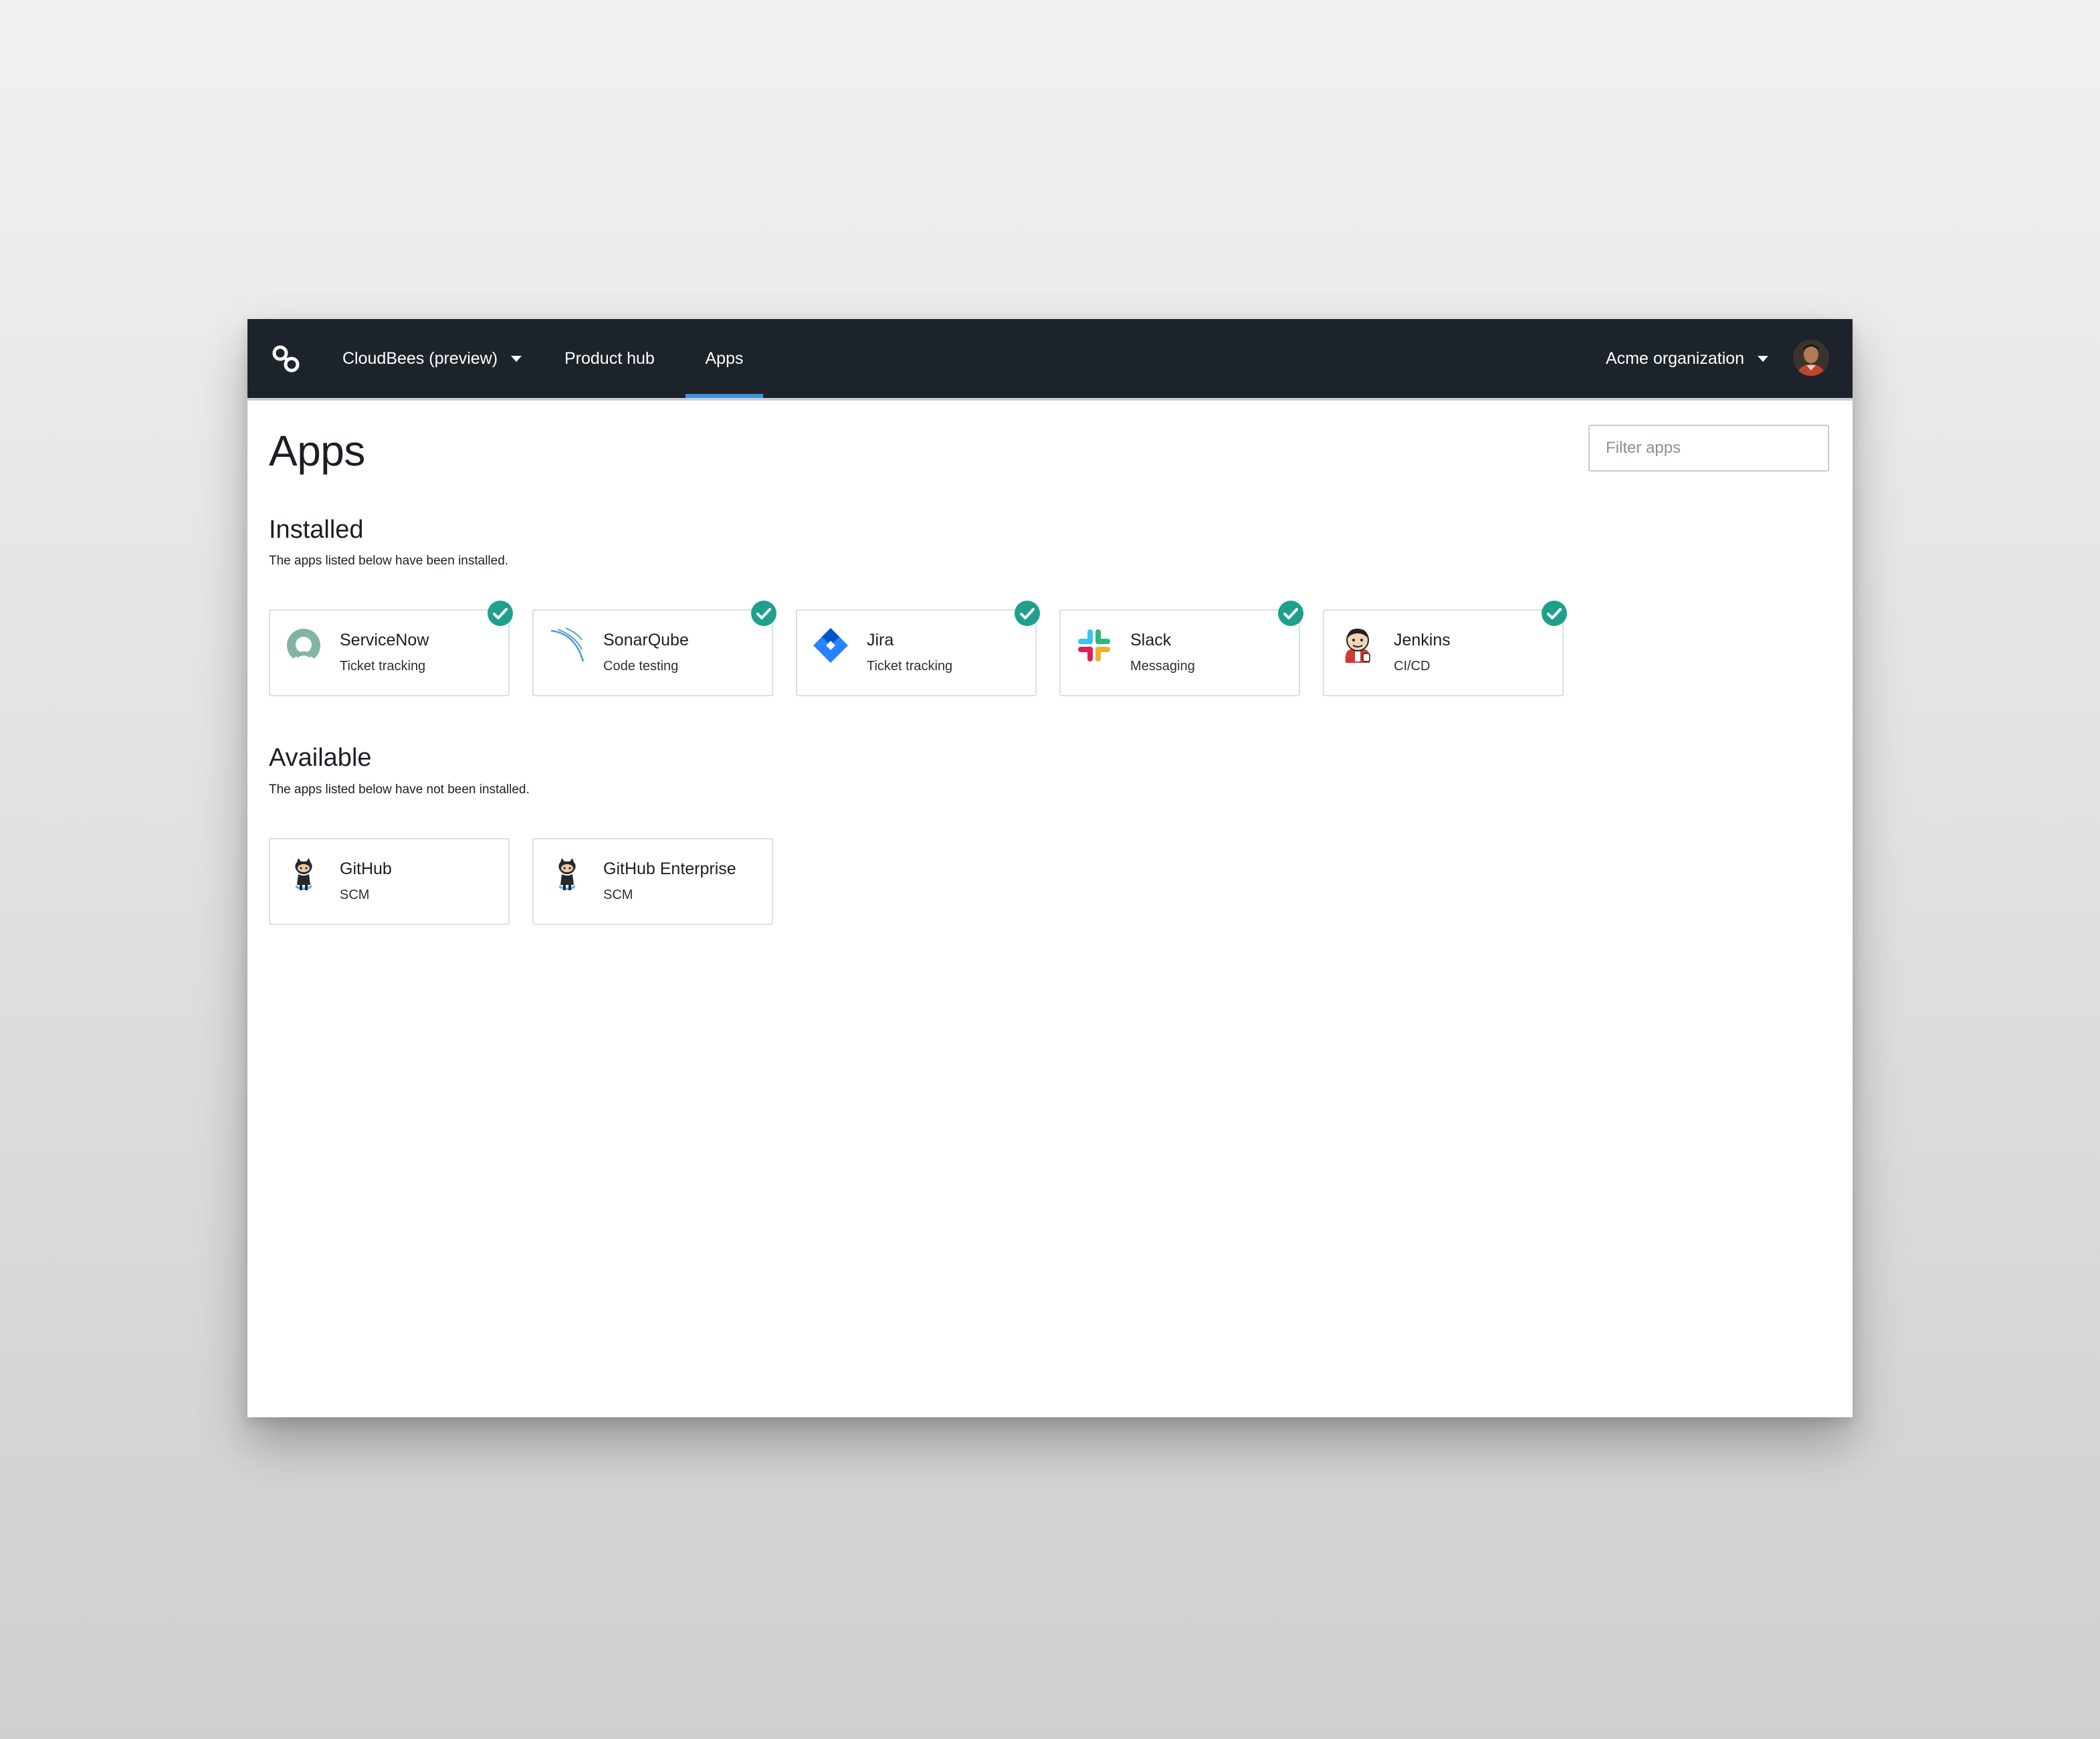 The width and height of the screenshot is (2100, 1739). What do you see at coordinates (641, 666) in the screenshot?
I see `app-category: Code testing` at bounding box center [641, 666].